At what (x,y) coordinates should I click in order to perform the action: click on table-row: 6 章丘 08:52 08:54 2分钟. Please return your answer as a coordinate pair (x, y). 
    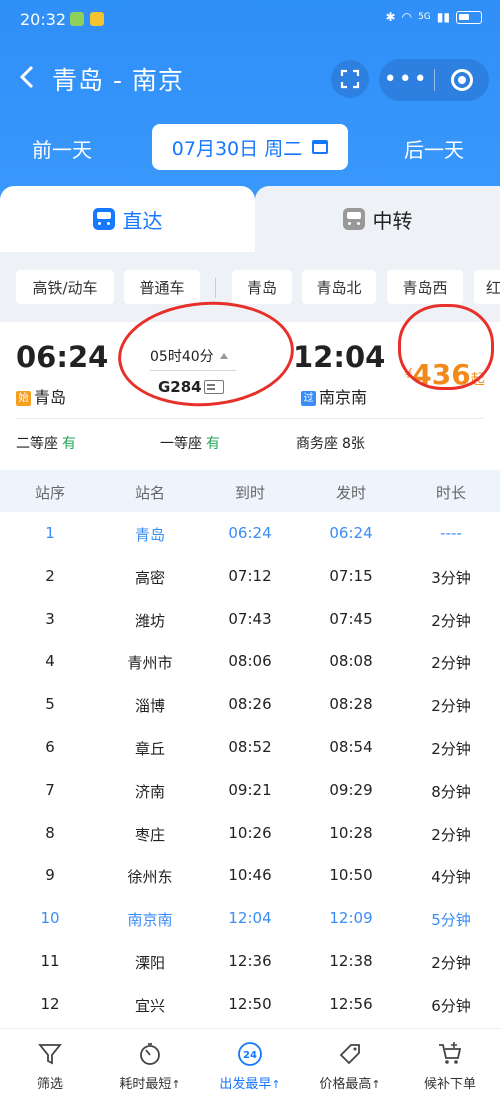
    Looking at the image, I should click on (250, 747).